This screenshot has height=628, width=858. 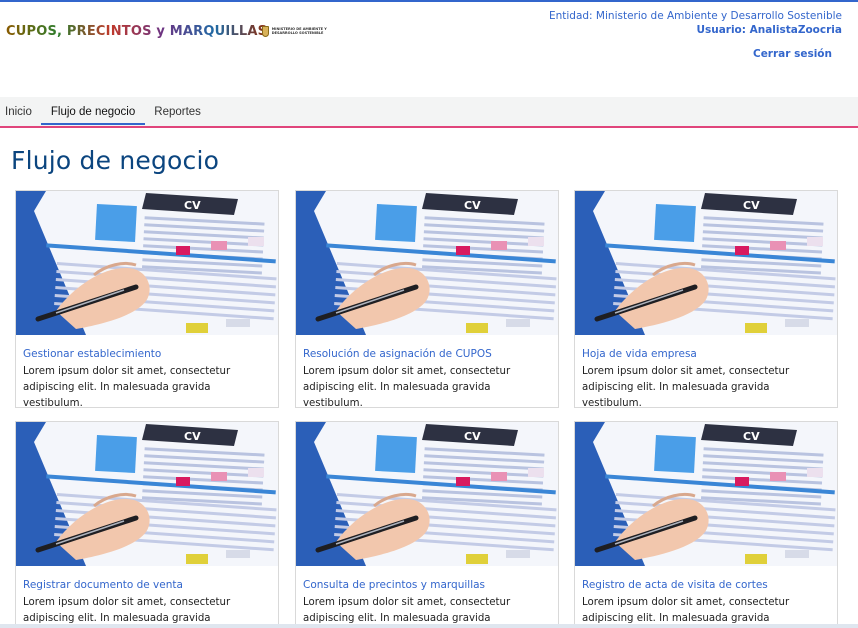 I want to click on app-logo-text: CUPOS, PRECINTOS y MARQUILLAS, so click(x=137, y=31).